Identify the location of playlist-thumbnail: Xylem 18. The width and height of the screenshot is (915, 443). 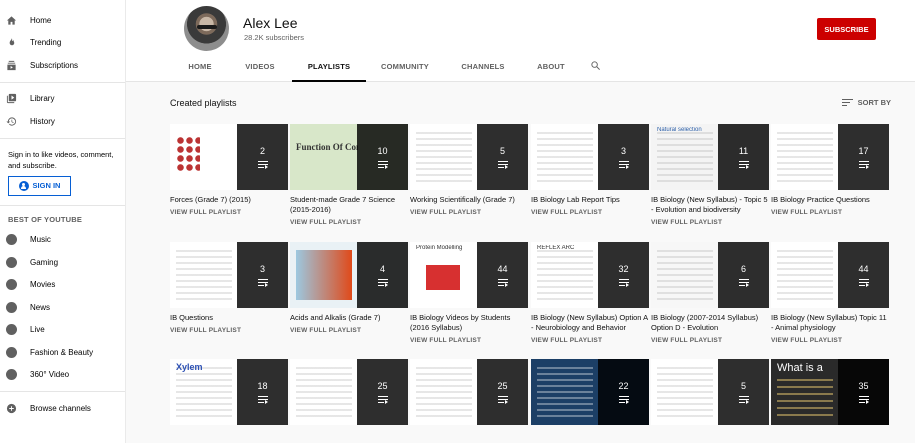
(229, 392).